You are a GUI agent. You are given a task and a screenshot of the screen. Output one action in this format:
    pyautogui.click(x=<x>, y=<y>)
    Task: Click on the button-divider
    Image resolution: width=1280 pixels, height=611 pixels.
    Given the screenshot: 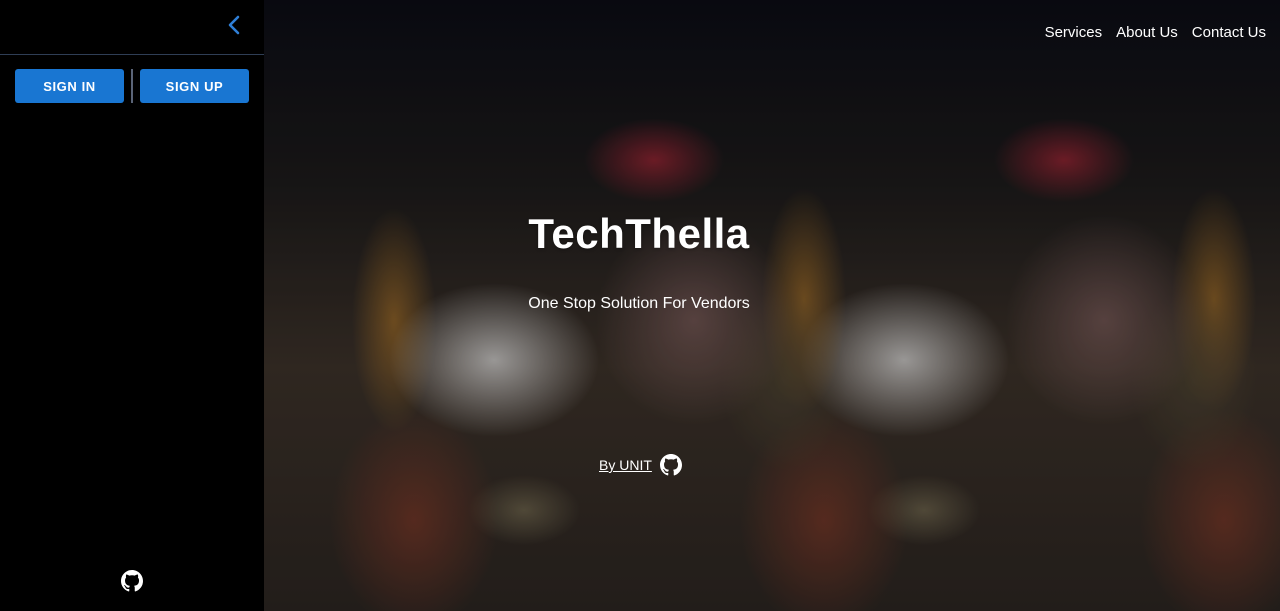 What is the action you would take?
    pyautogui.click(x=132, y=86)
    